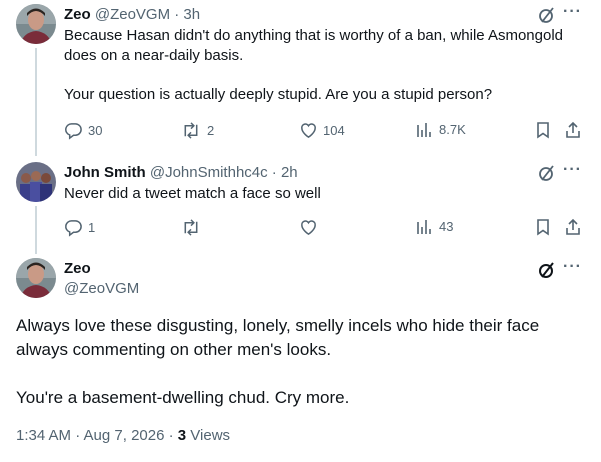  What do you see at coordinates (187, 14) in the screenshot?
I see `tweet-time: · 3h` at bounding box center [187, 14].